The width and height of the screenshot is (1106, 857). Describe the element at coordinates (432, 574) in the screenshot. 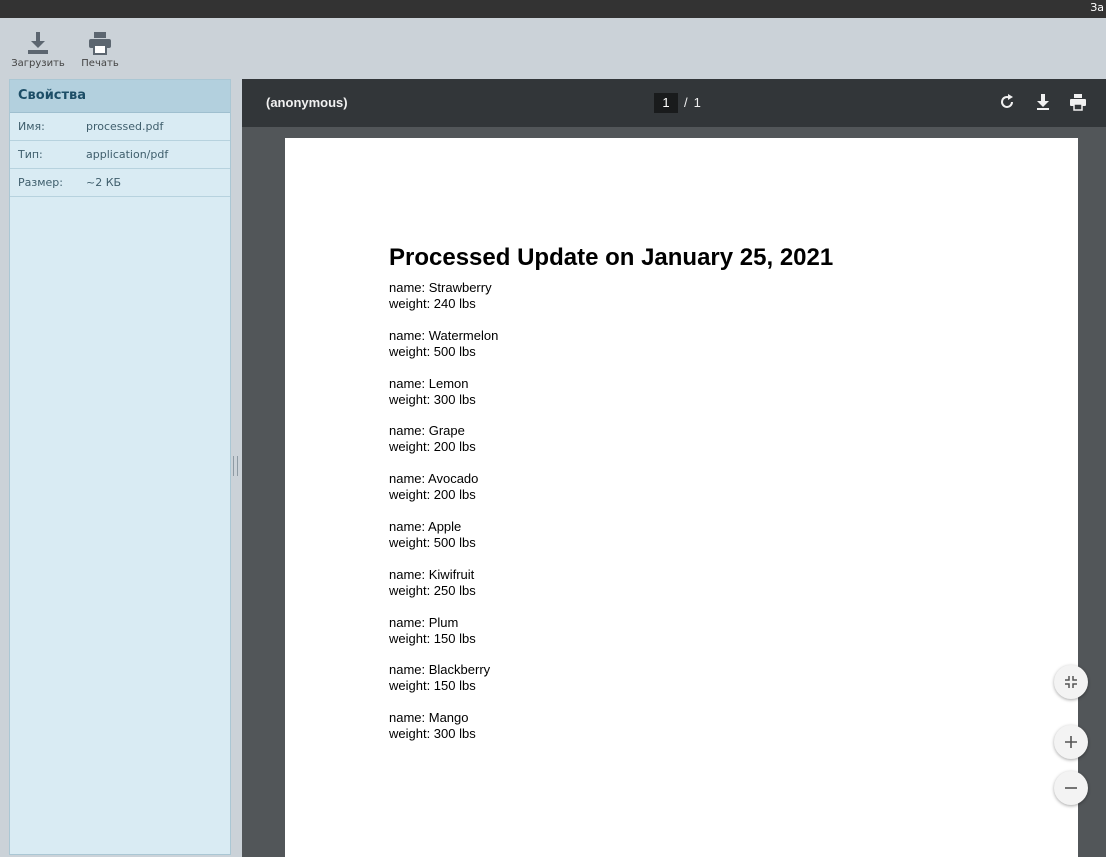

I see `item-name: name: Kiwifruit` at that location.